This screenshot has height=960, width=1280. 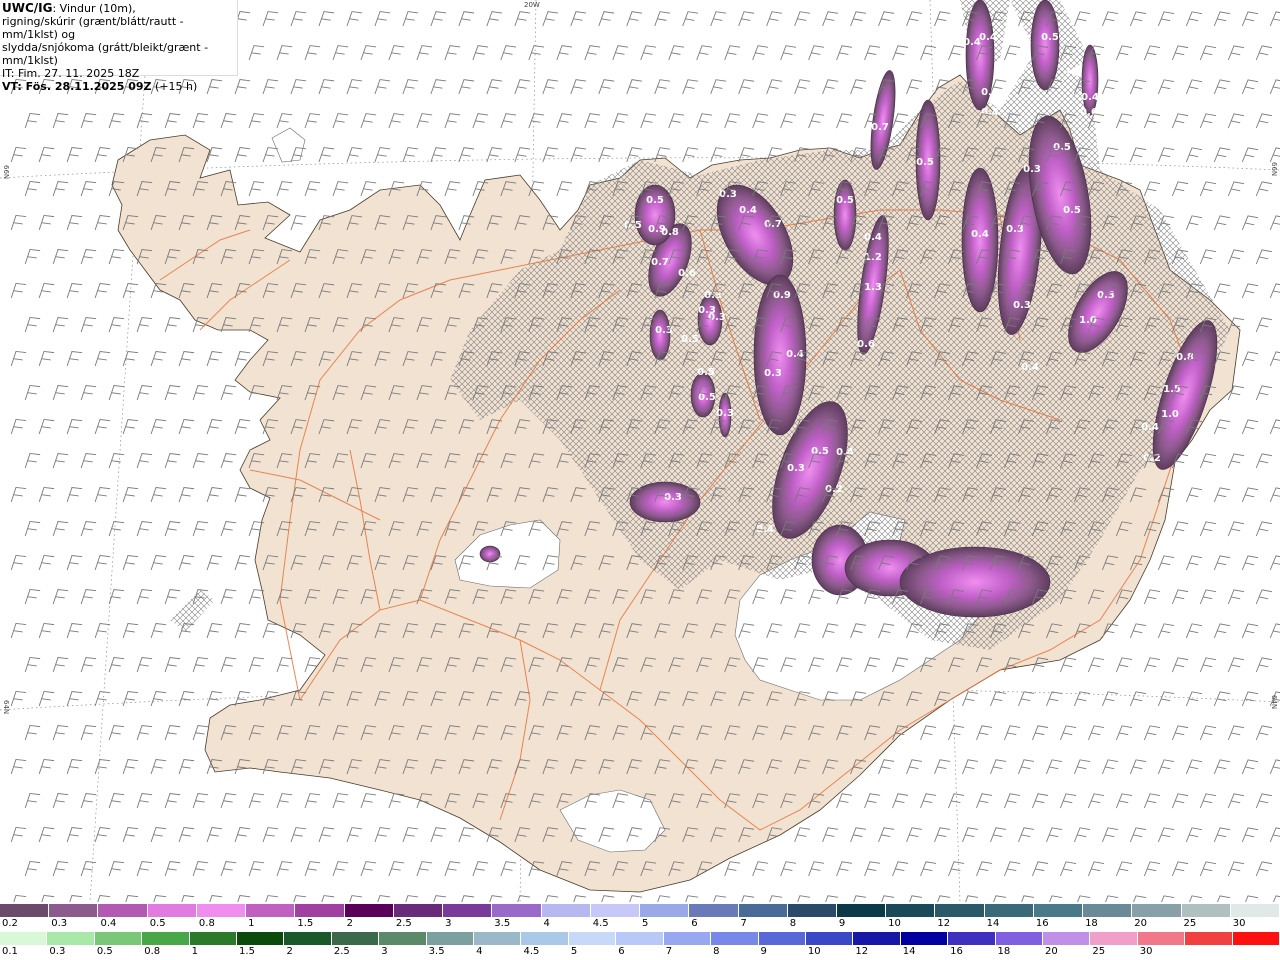 What do you see at coordinates (108, 923) in the screenshot?
I see `legend-label: 0.4` at bounding box center [108, 923].